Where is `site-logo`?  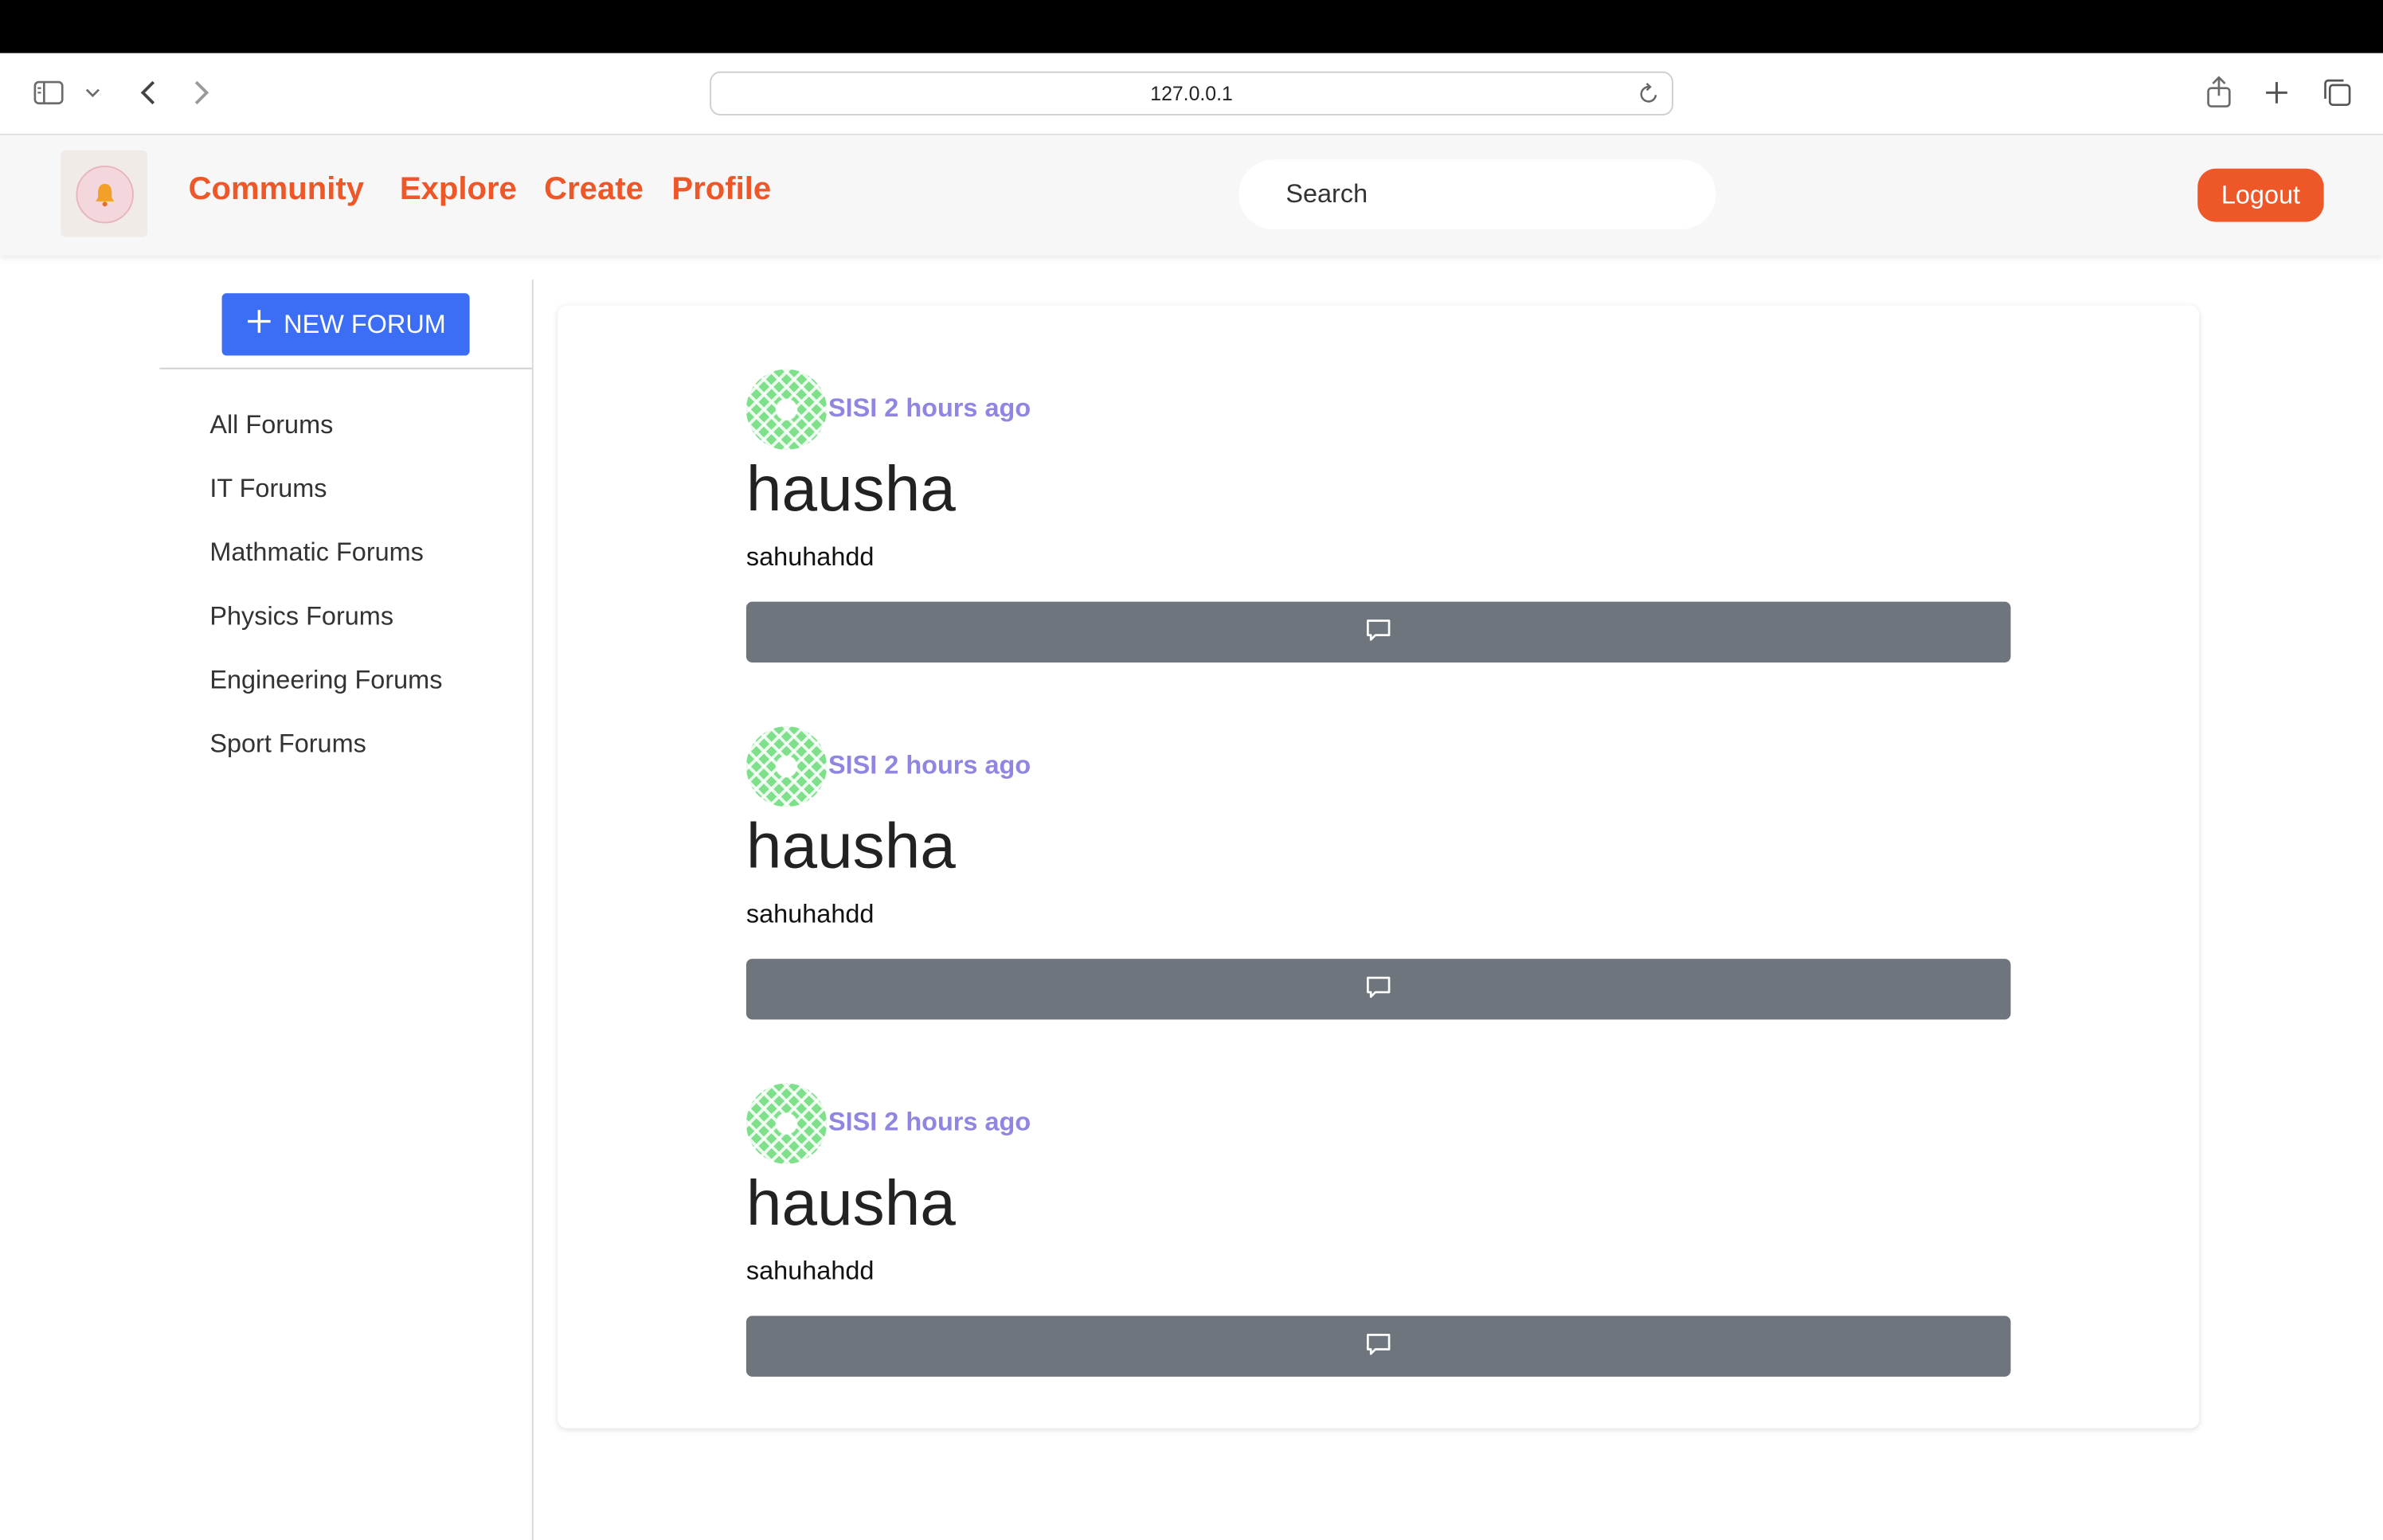 site-logo is located at coordinates (105, 193).